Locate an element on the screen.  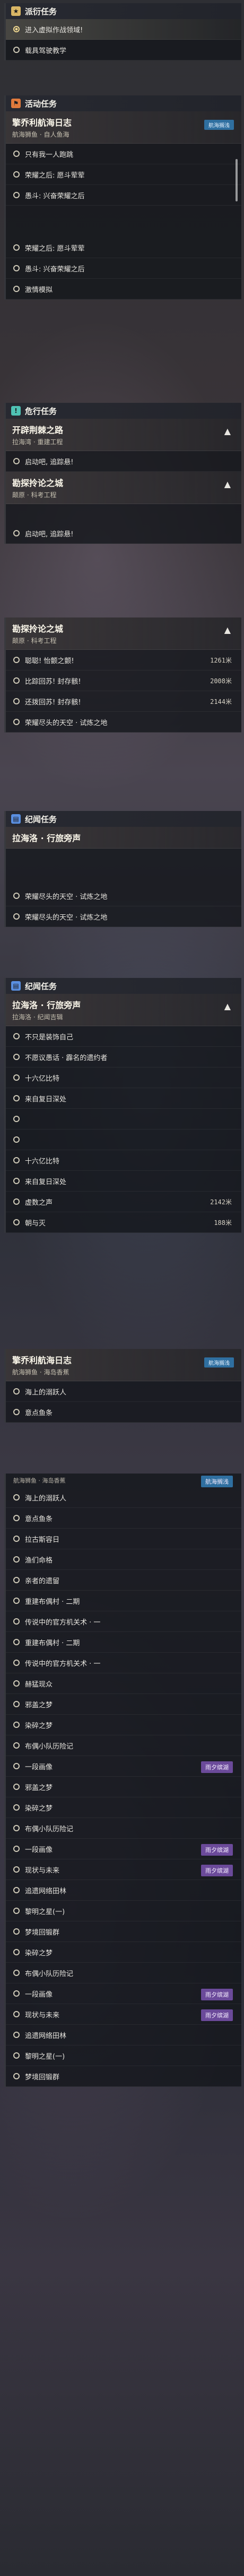
list-item: 虚数之声 2142米 is located at coordinates (124, 1202).